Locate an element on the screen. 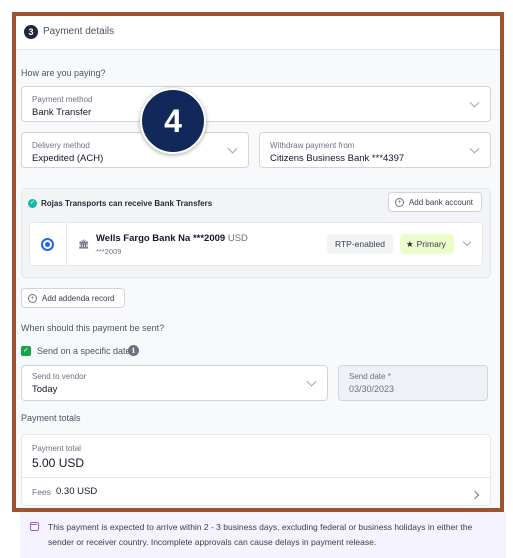  primary-badge-label: Primary is located at coordinates (431, 244).